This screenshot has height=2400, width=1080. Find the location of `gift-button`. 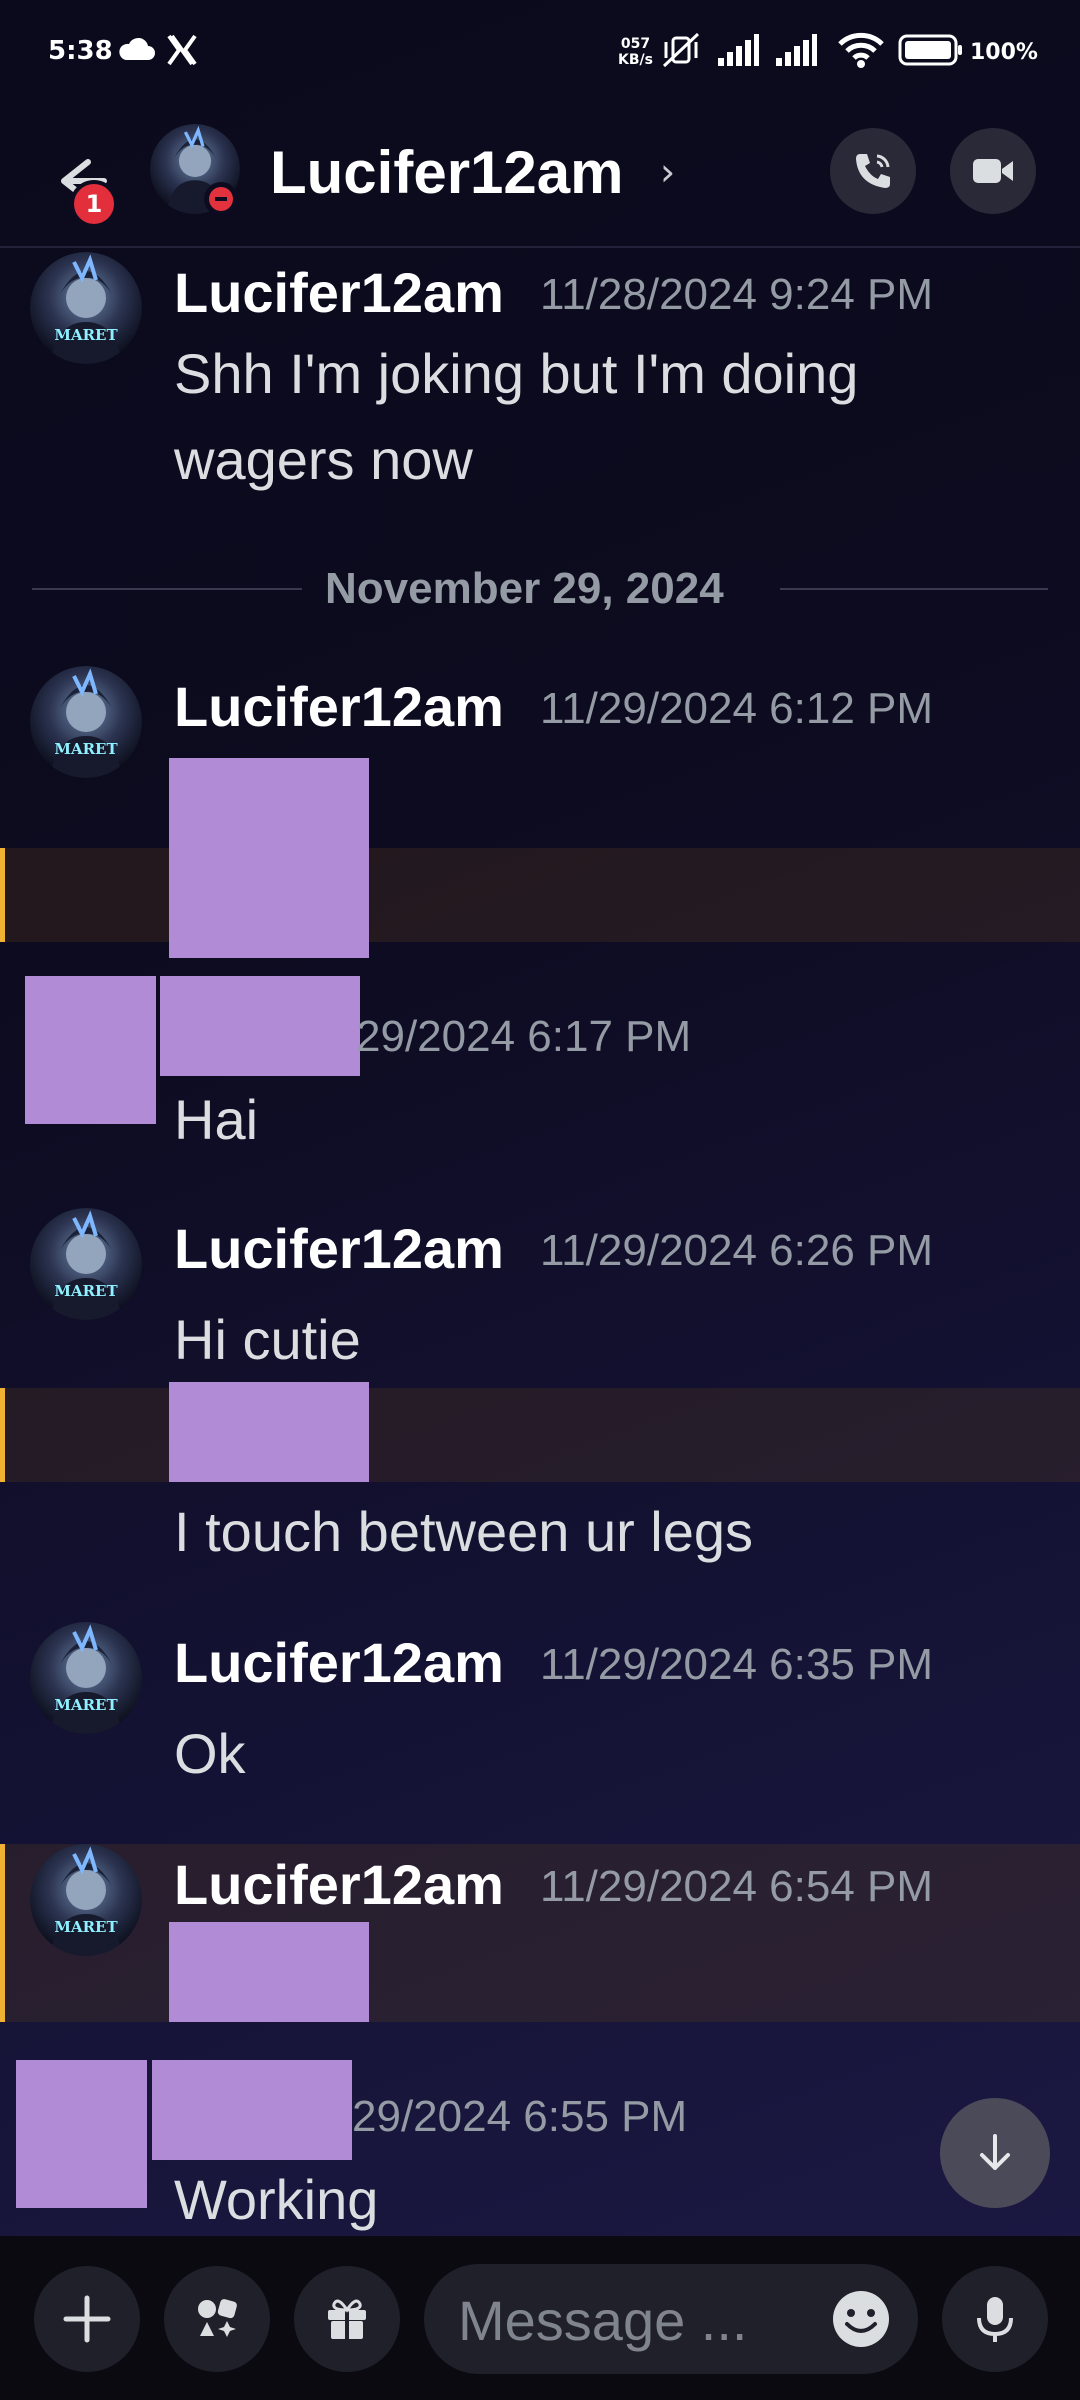

gift-button is located at coordinates (347, 2319).